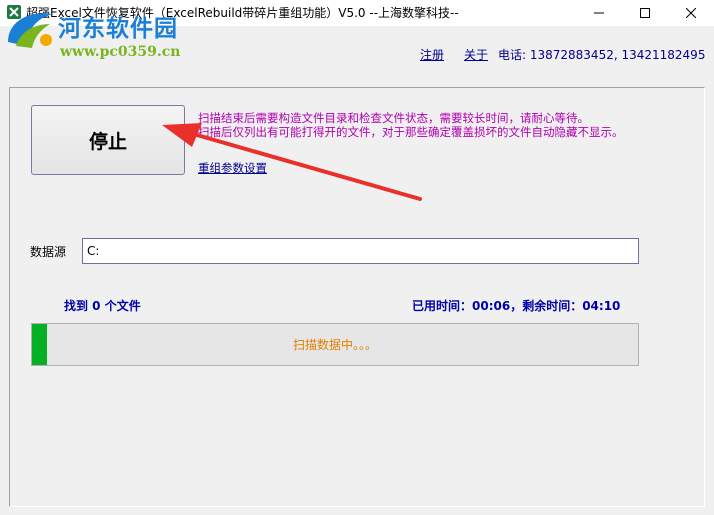 The height and width of the screenshot is (515, 714). What do you see at coordinates (602, 55) in the screenshot?
I see `phone-text: 电话: 13872883452, 13421182495` at bounding box center [602, 55].